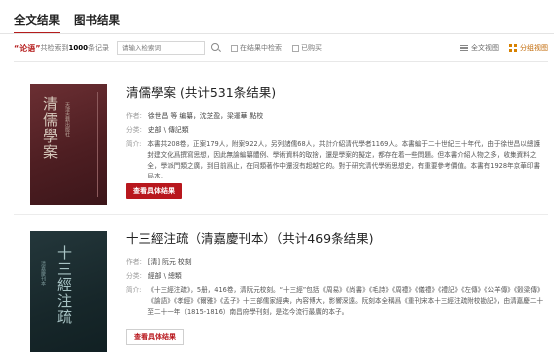  Describe the element at coordinates (205, 116) in the screenshot. I see `author-value: 徐世昌 等 编纂，沈芝盈，梁運華 點校` at that location.